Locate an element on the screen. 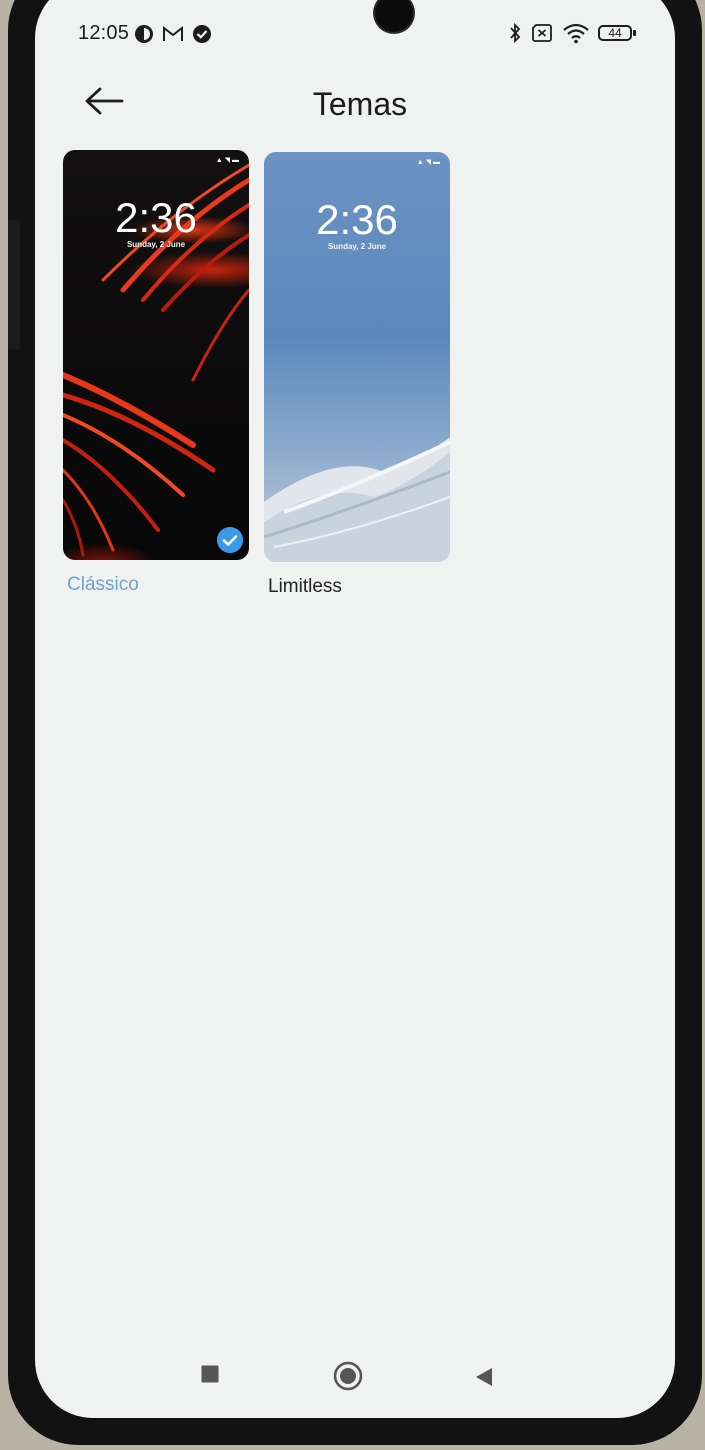  nav-back-button is located at coordinates (484, 1379).